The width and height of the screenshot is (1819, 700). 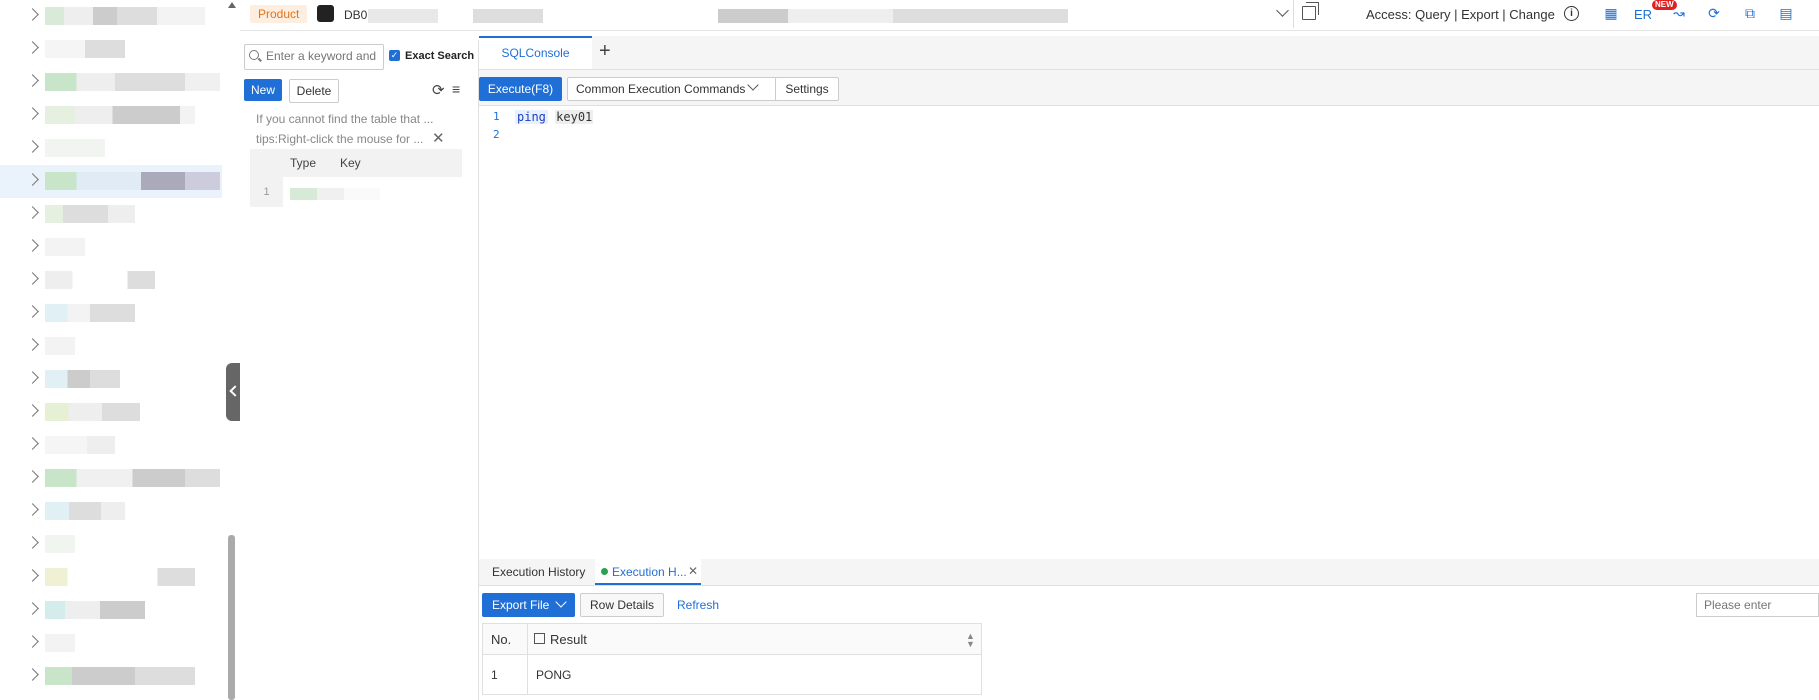 I want to click on exact-search-label: Exact Search, so click(x=439, y=56).